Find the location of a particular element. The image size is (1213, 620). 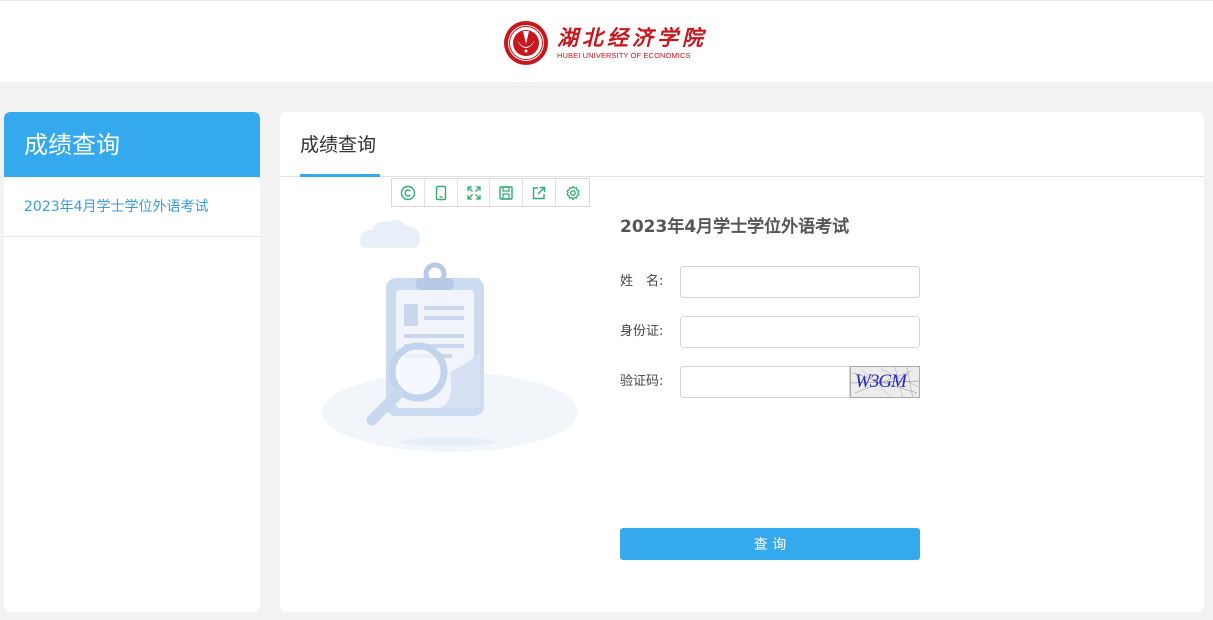

name-label: 姓 名: is located at coordinates (642, 281).